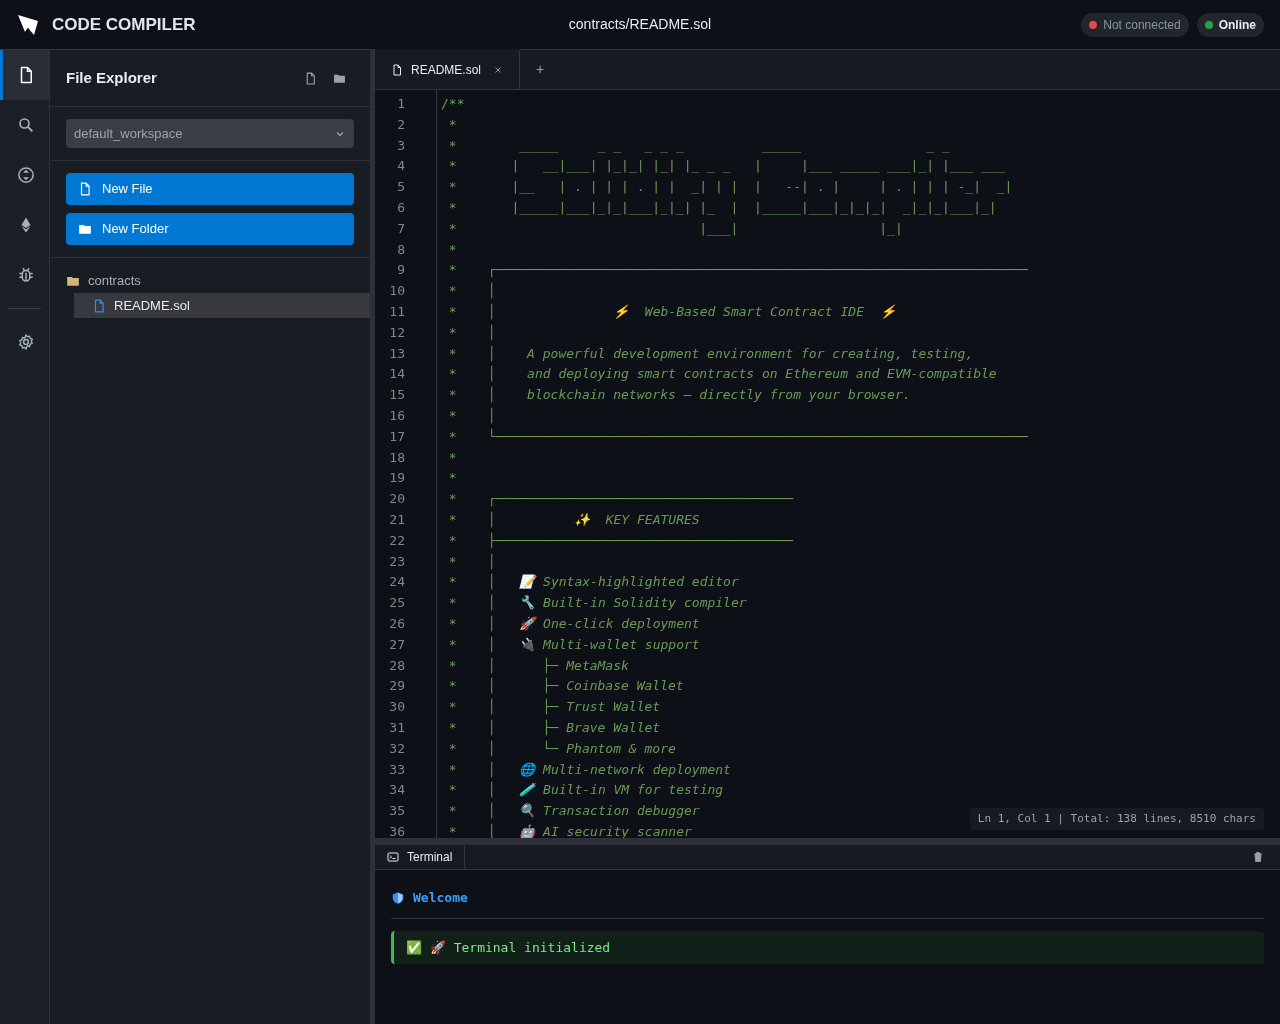 This screenshot has height=1024, width=1280. I want to click on line-number: 2, so click(401, 124).